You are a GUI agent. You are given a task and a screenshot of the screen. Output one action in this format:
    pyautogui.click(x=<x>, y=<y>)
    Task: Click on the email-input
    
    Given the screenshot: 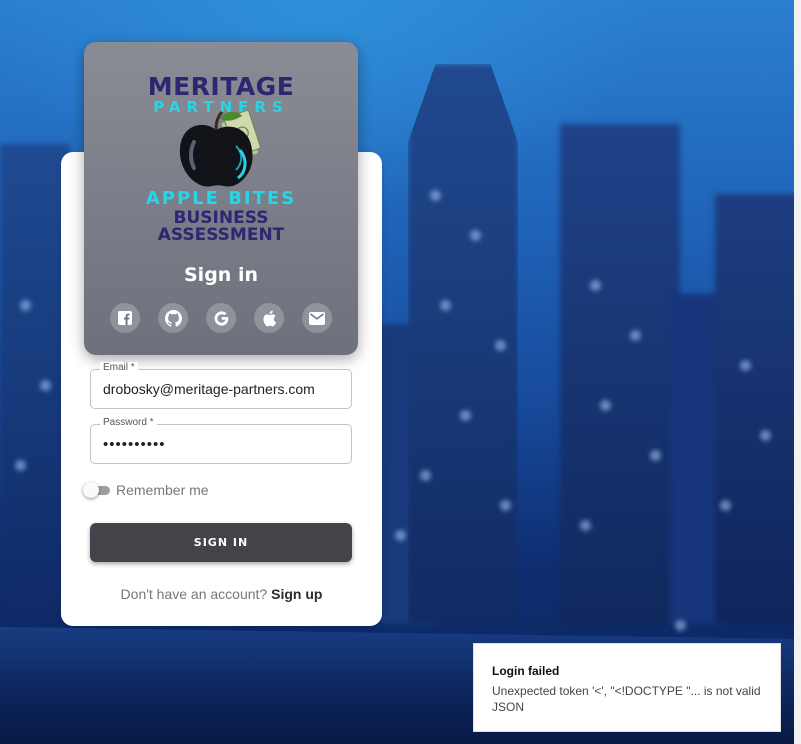 What is the action you would take?
    pyautogui.click(x=221, y=389)
    